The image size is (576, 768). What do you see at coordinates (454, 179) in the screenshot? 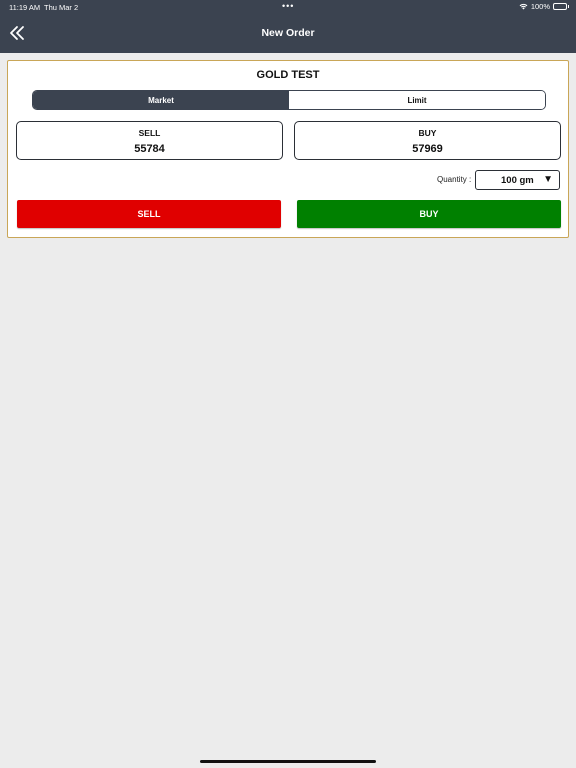
I see `quantity-label: Quantity :` at bounding box center [454, 179].